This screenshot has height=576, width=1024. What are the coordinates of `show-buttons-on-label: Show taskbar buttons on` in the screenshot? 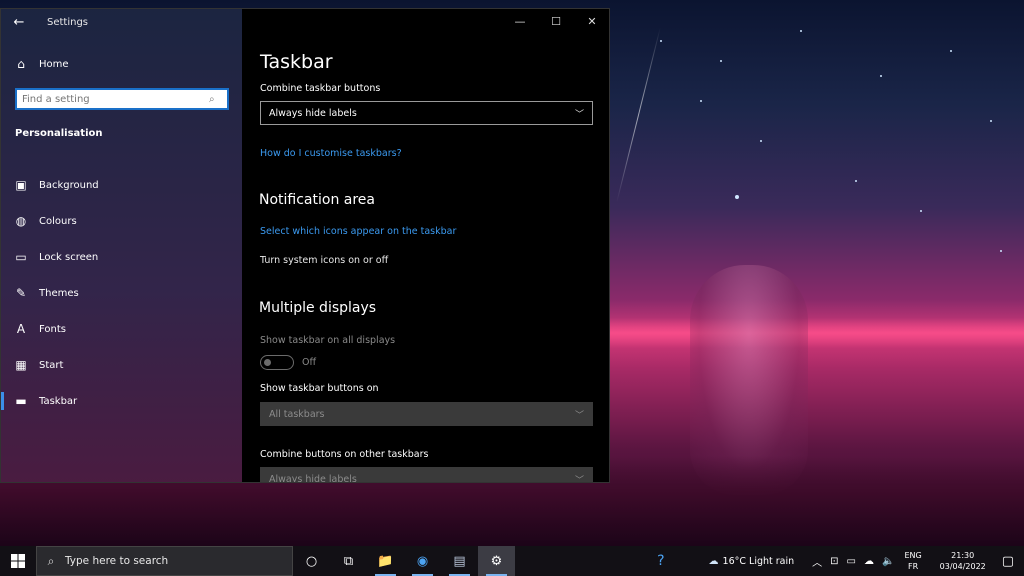 It's located at (319, 388).